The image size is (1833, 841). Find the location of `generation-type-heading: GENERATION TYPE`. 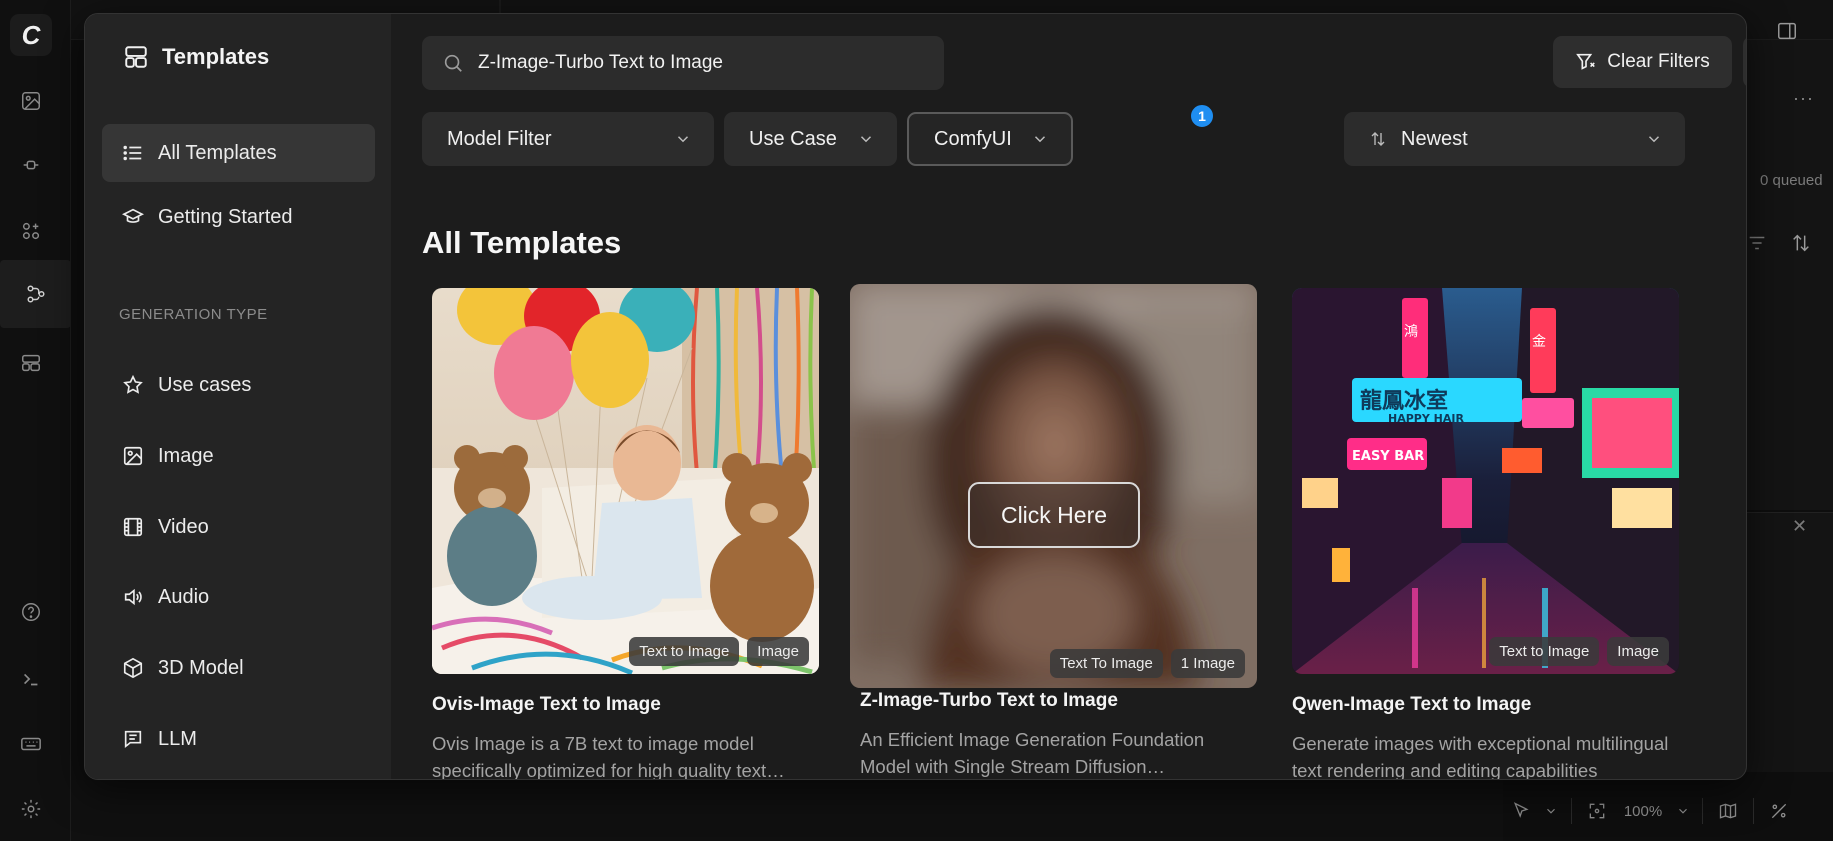

generation-type-heading: GENERATION TYPE is located at coordinates (193, 314).